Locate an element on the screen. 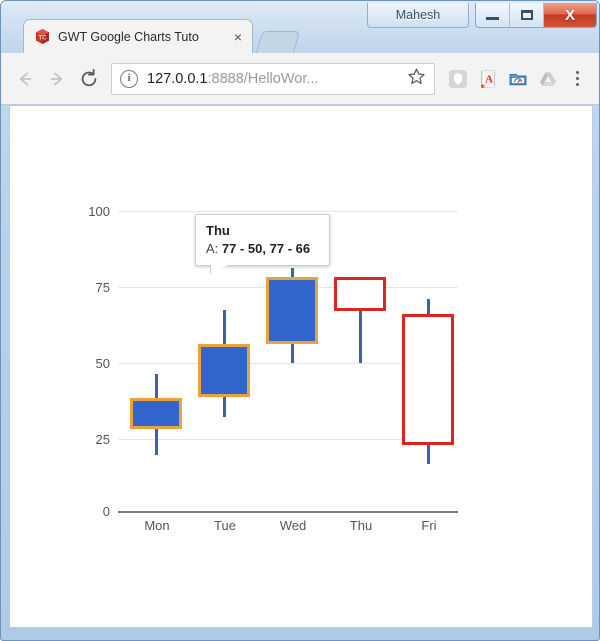  tooltip-row: A: 77 - 50, 77 - 66 is located at coordinates (262, 249).